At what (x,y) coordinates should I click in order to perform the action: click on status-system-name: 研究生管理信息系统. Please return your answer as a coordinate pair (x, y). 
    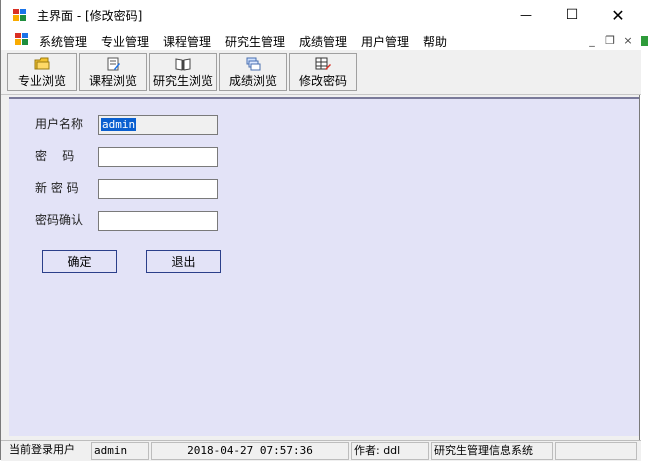
    Looking at the image, I should click on (492, 451).